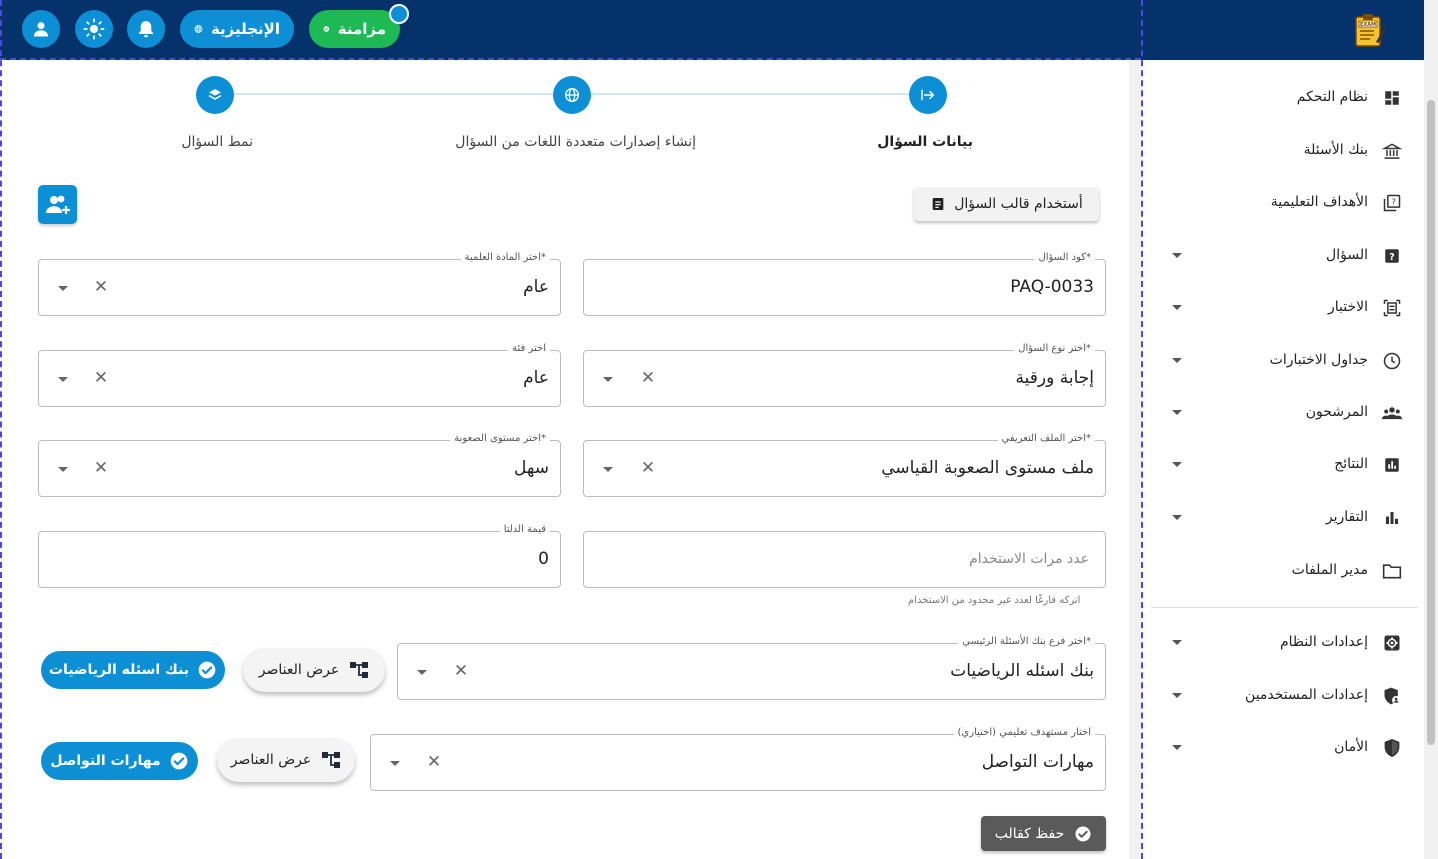  What do you see at coordinates (105, 761) in the screenshot?
I see `objective-chip-label: مهارات التواصل` at bounding box center [105, 761].